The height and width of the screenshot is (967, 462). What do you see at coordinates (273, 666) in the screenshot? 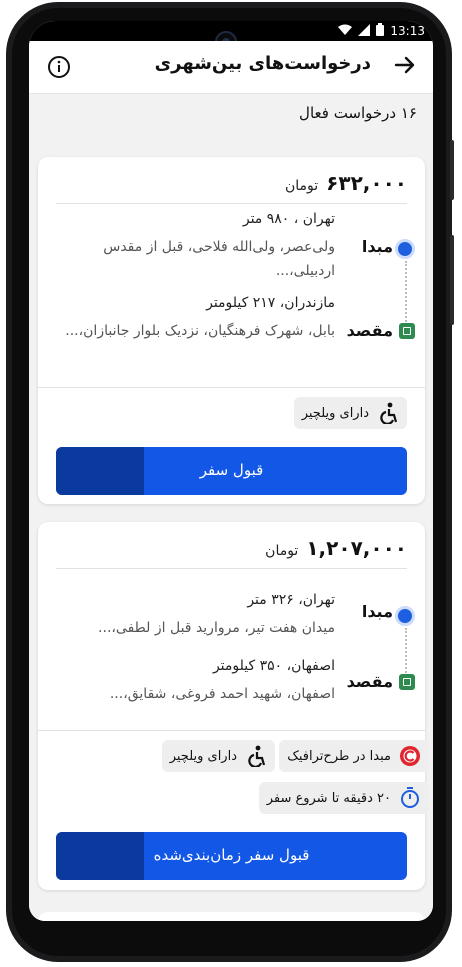
I see `destination-city: اصفهان، ۳۵۰ کیلومتر` at bounding box center [273, 666].